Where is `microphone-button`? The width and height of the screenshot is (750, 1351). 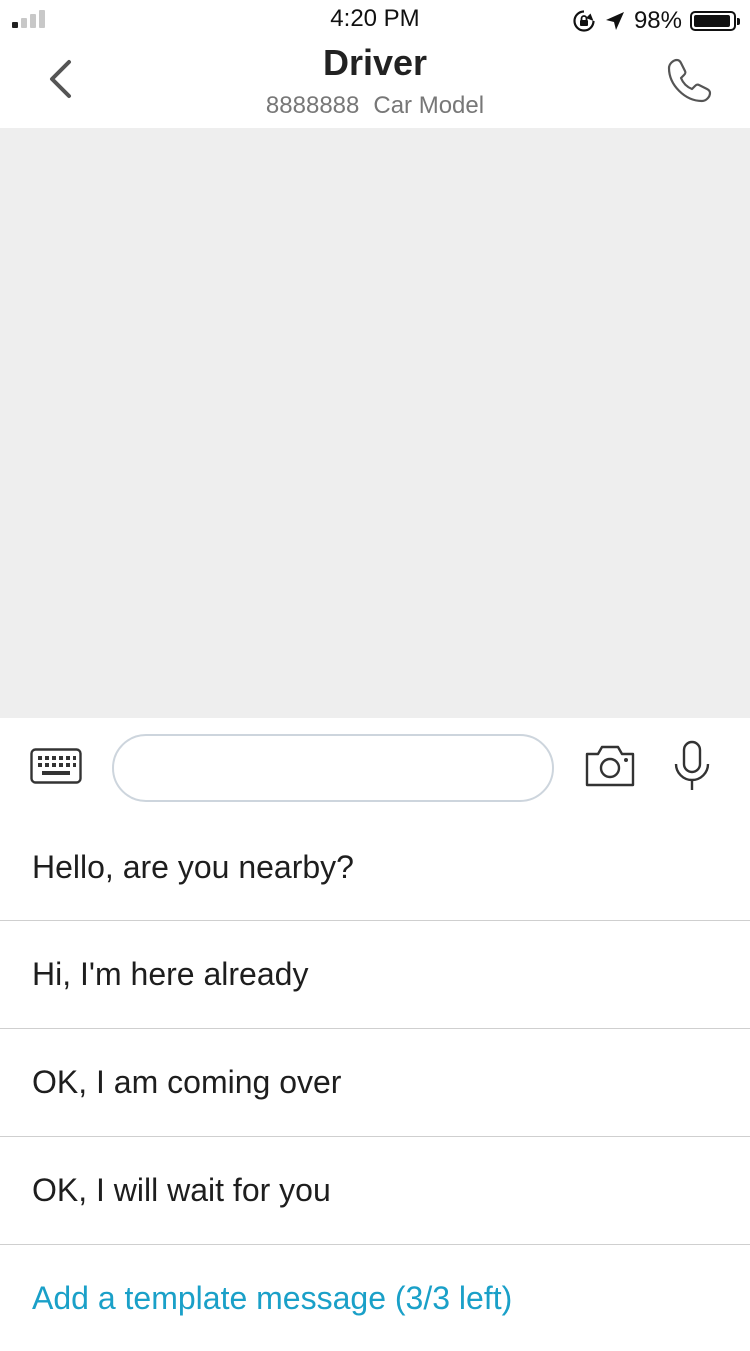
microphone-button is located at coordinates (692, 766).